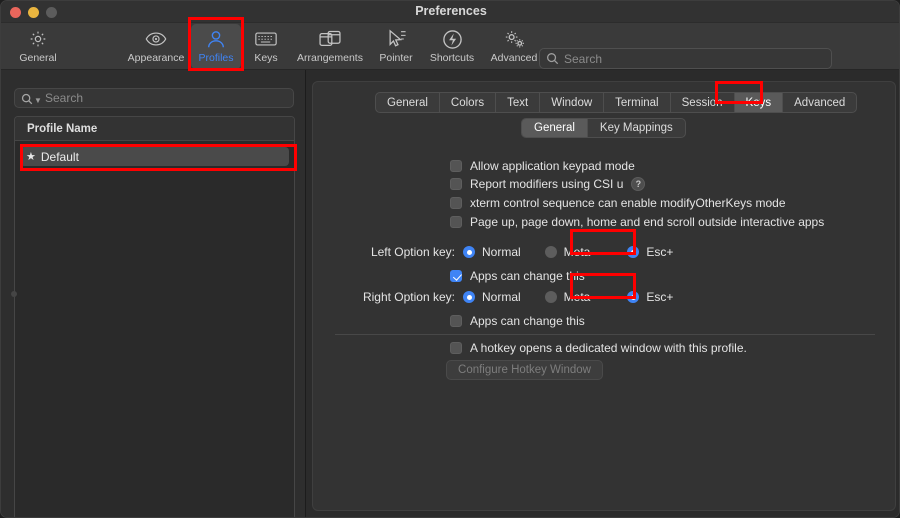 This screenshot has height=518, width=900. Describe the element at coordinates (266, 39) in the screenshot. I see `keyboard-icon` at that location.